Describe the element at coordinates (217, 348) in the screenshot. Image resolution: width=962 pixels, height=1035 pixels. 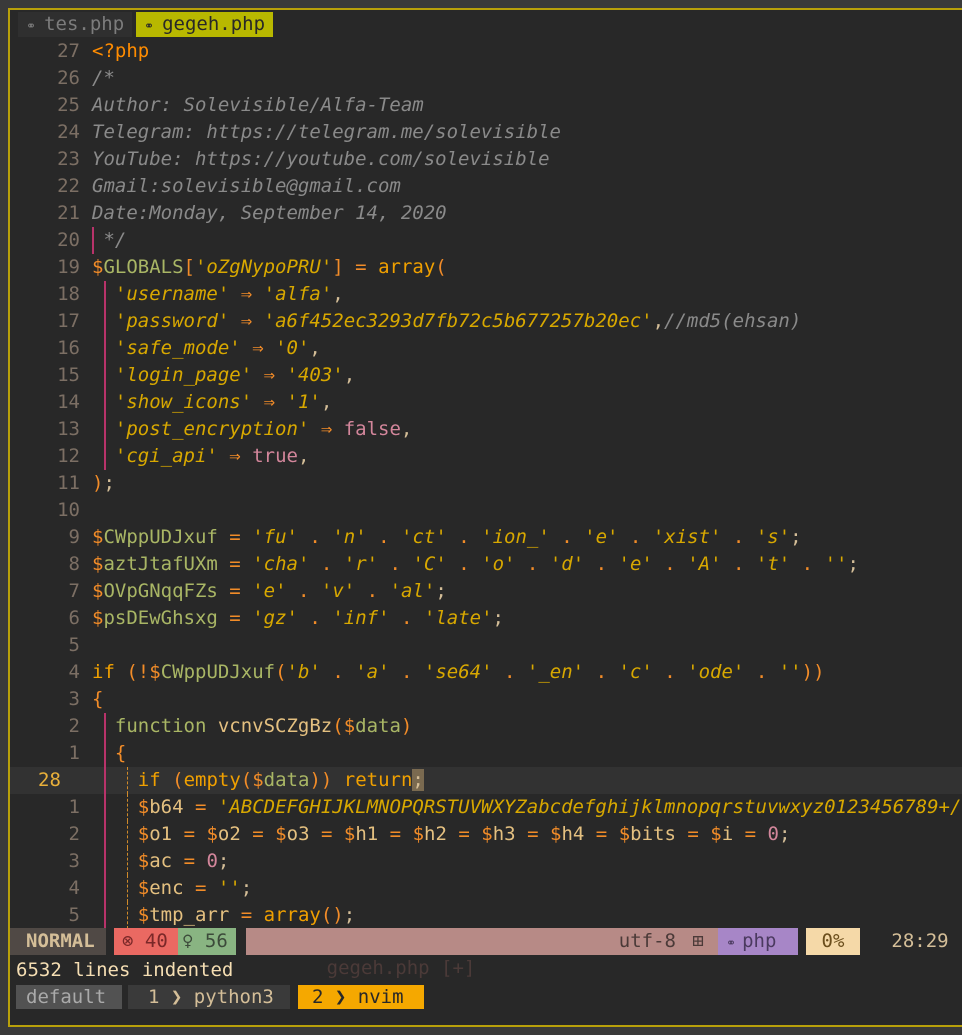
I see `line-text: 'safe_mode' ⇒ '0',` at that location.